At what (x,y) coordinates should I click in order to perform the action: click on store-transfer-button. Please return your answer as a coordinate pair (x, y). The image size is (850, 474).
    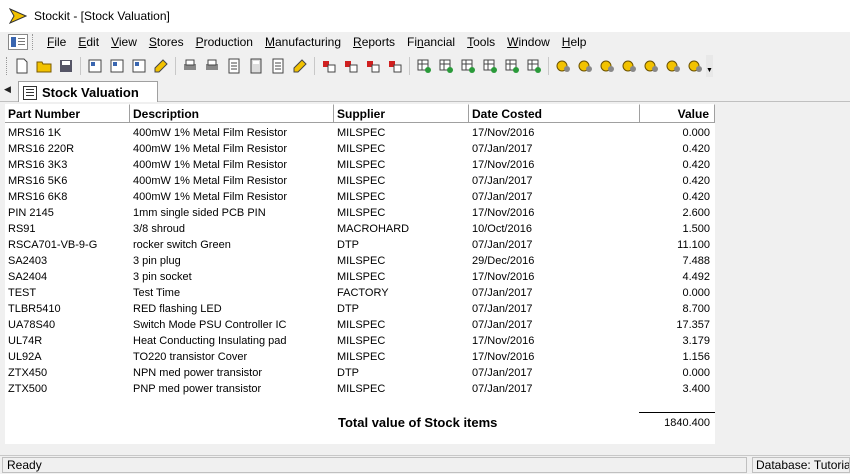
    Looking at the image, I should click on (95, 66).